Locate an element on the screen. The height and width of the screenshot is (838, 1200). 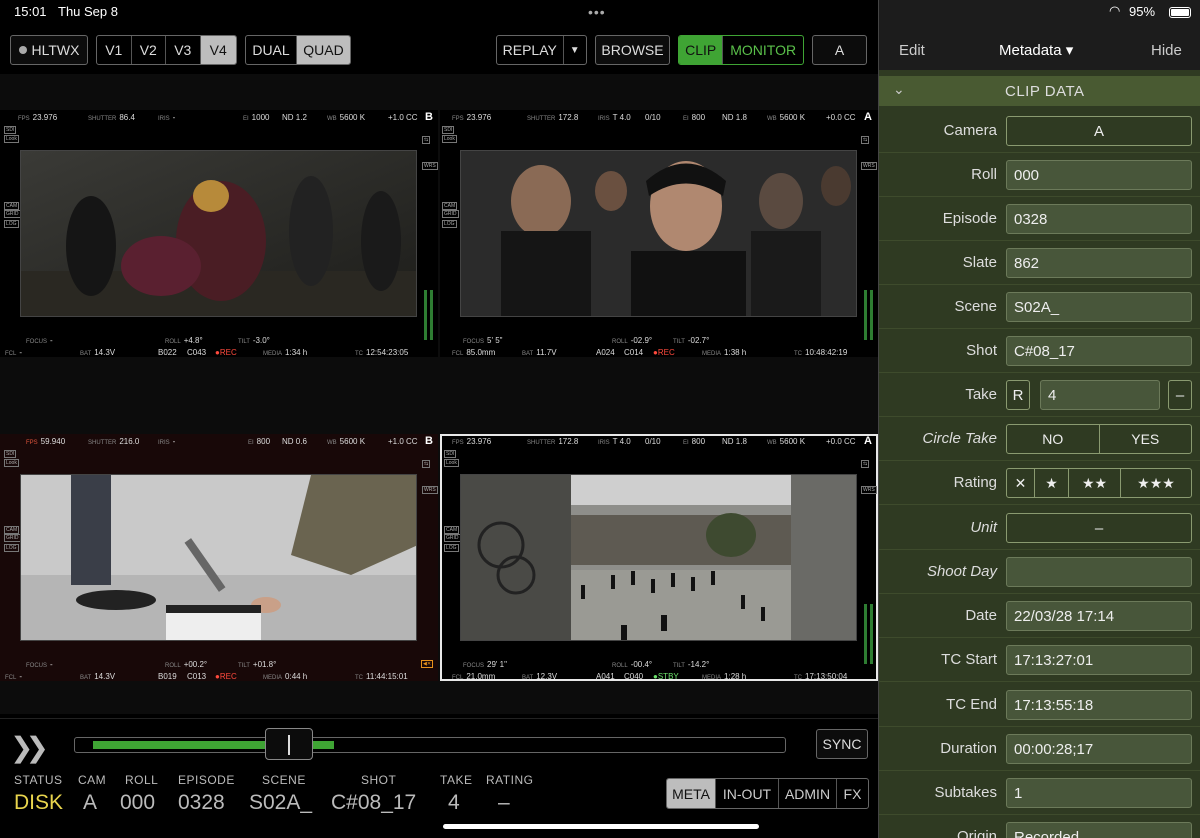
circle-take-no: NO is located at coordinates (1053, 439).